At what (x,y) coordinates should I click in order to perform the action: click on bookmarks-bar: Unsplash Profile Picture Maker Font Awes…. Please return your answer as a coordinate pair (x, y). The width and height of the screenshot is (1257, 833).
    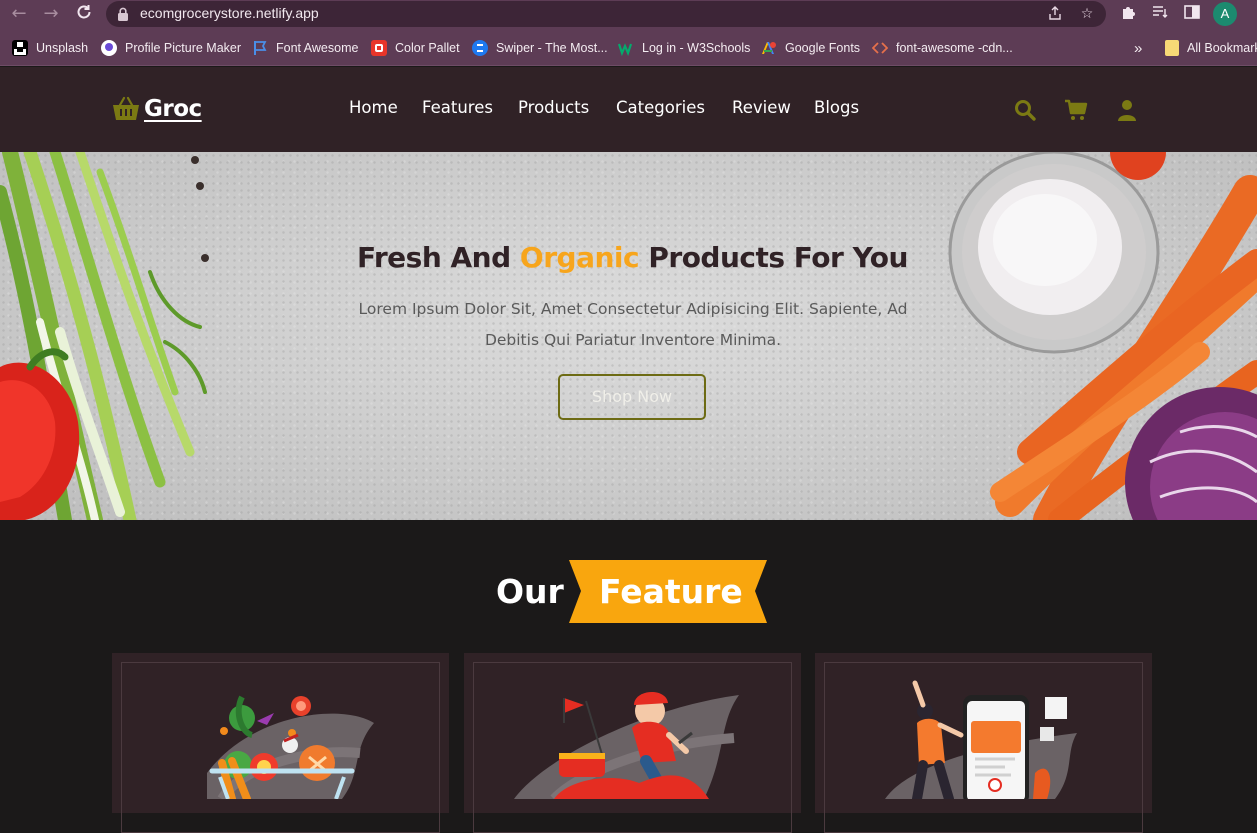
    Looking at the image, I should click on (628, 47).